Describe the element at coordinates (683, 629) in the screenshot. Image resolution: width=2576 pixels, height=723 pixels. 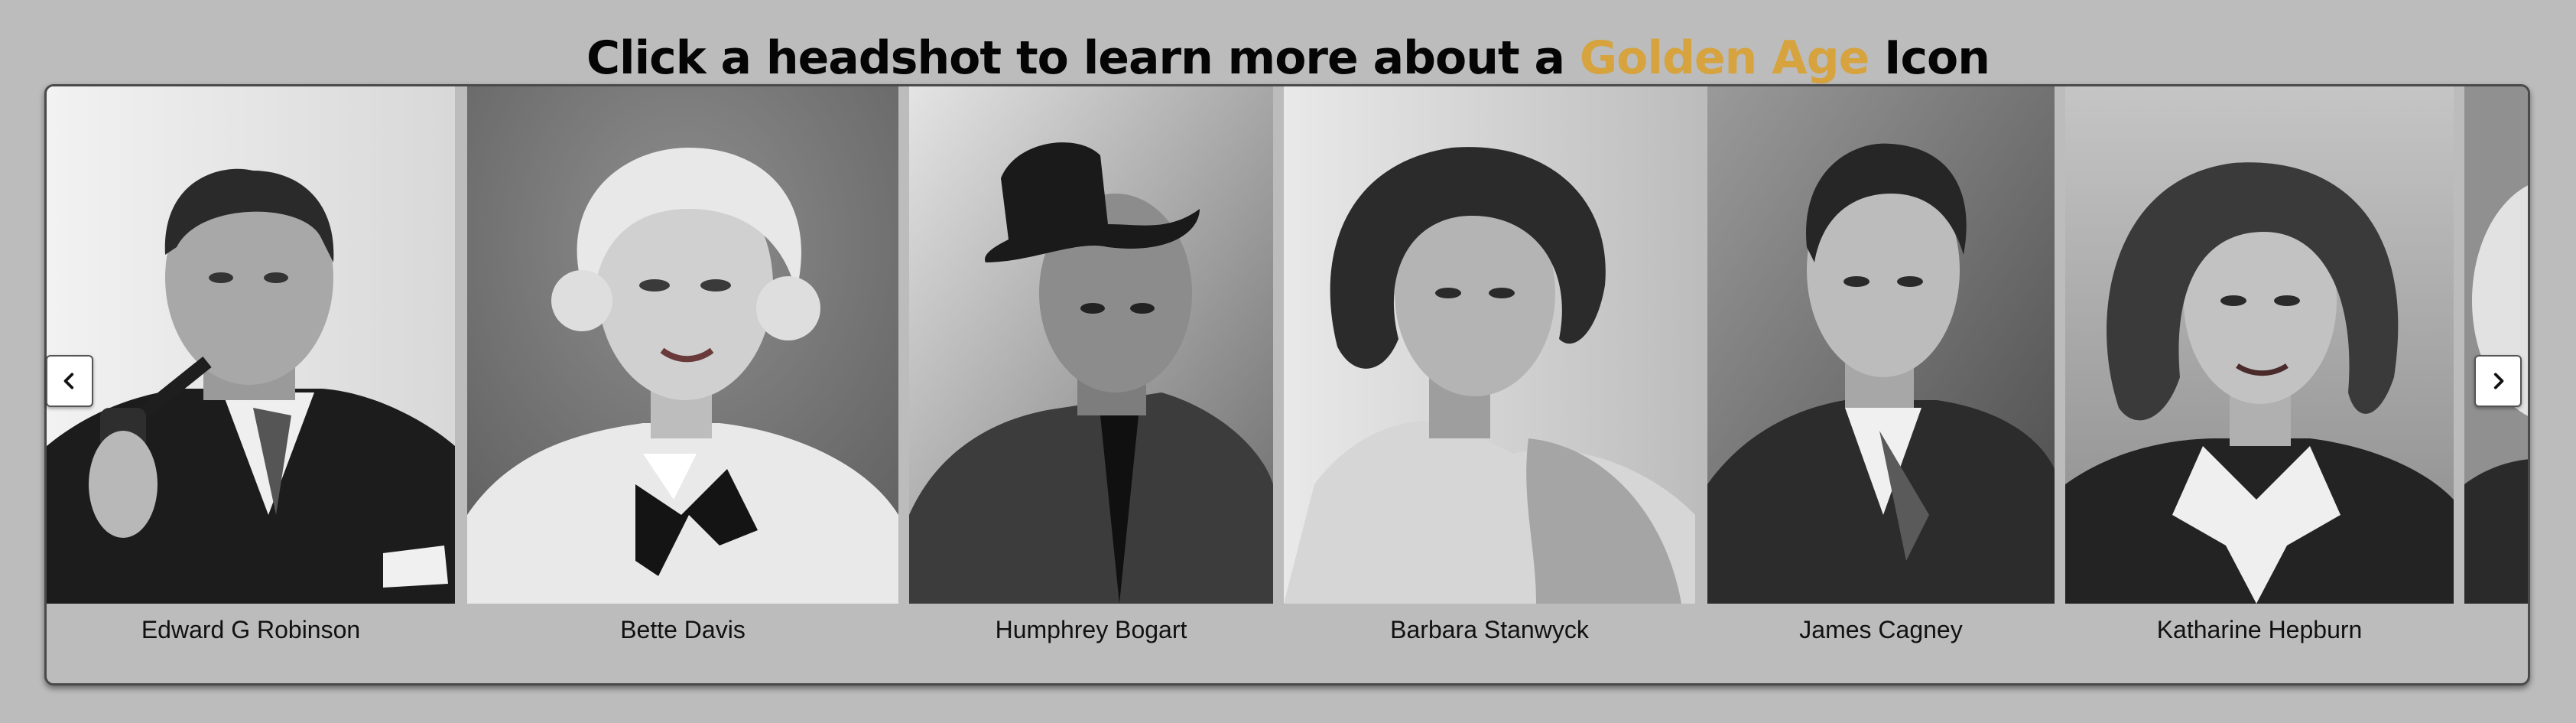
I see `headshot-caption: Bette Davis` at that location.